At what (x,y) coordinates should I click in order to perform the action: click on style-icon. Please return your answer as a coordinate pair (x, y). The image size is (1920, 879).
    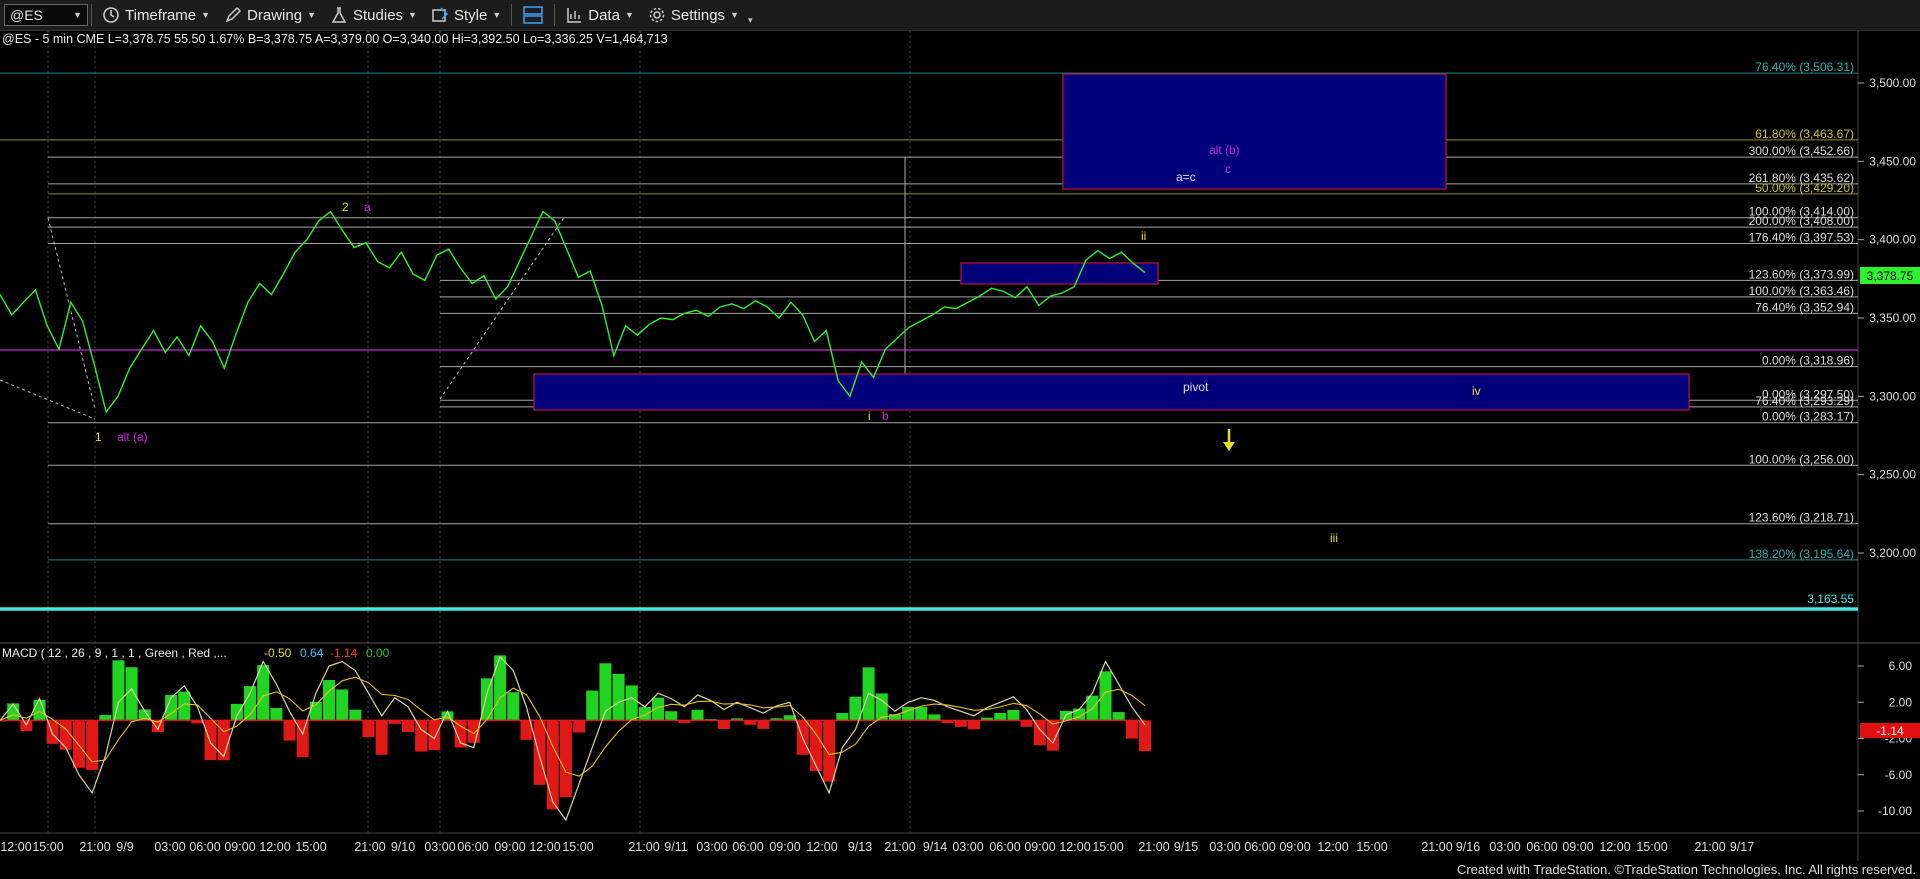
    Looking at the image, I should click on (440, 14).